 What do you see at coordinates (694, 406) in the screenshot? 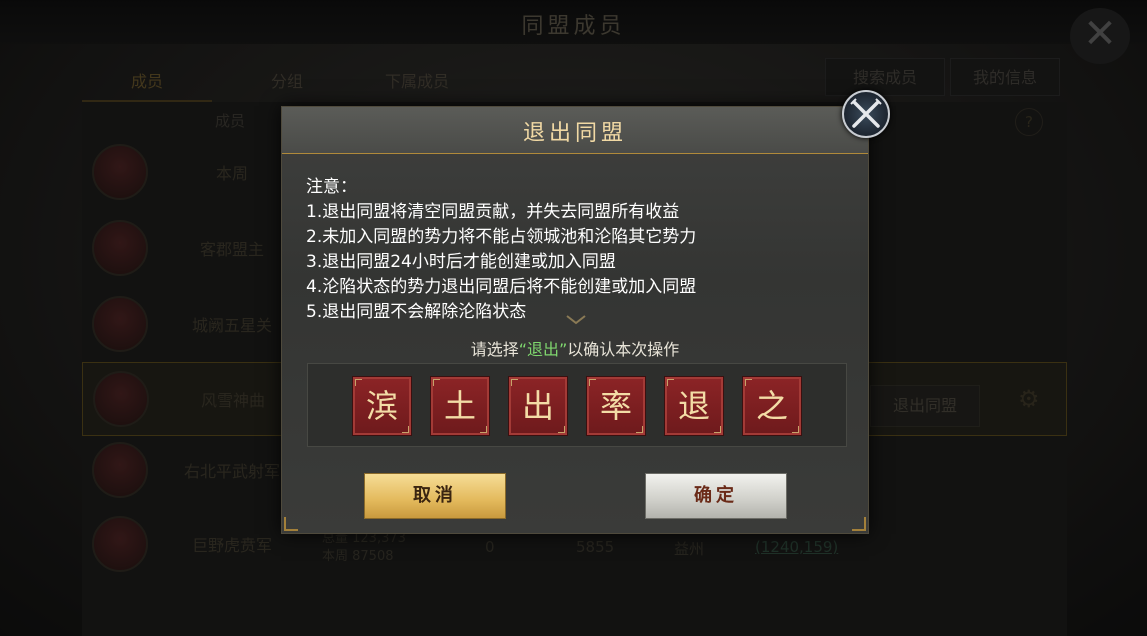
I see `character-tile: 退` at bounding box center [694, 406].